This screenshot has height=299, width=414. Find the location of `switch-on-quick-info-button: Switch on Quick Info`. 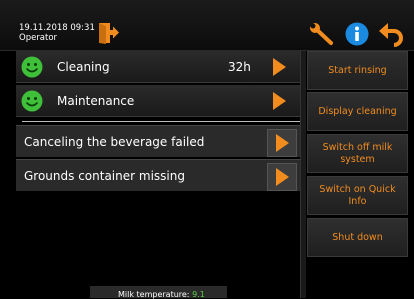

switch-on-quick-info-button: Switch on Quick Info is located at coordinates (357, 195).